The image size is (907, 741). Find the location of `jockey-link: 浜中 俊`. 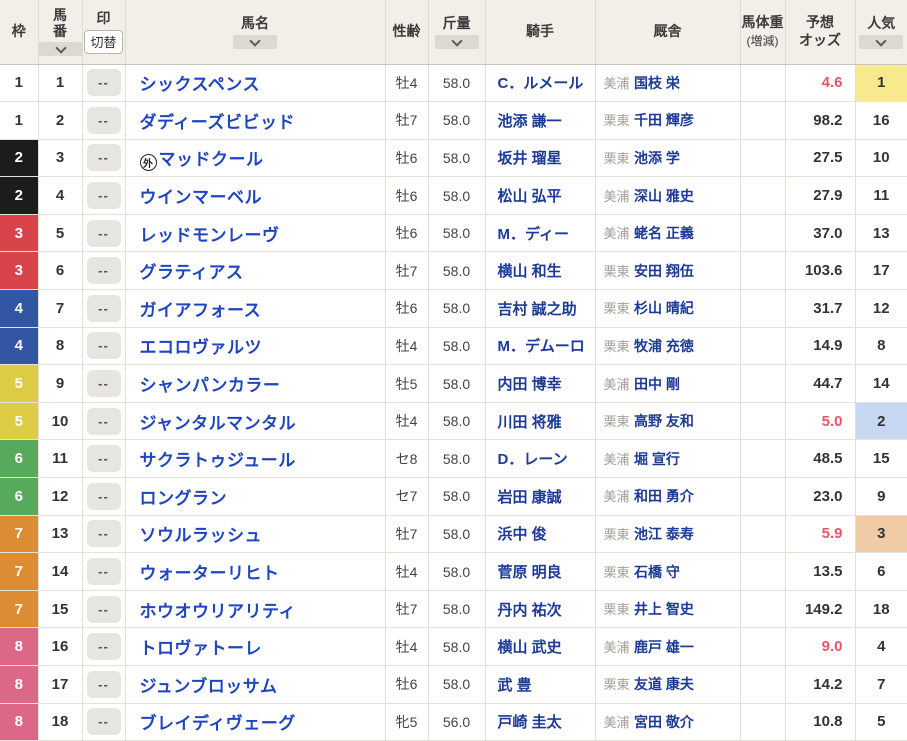

jockey-link: 浜中 俊 is located at coordinates (522, 534).